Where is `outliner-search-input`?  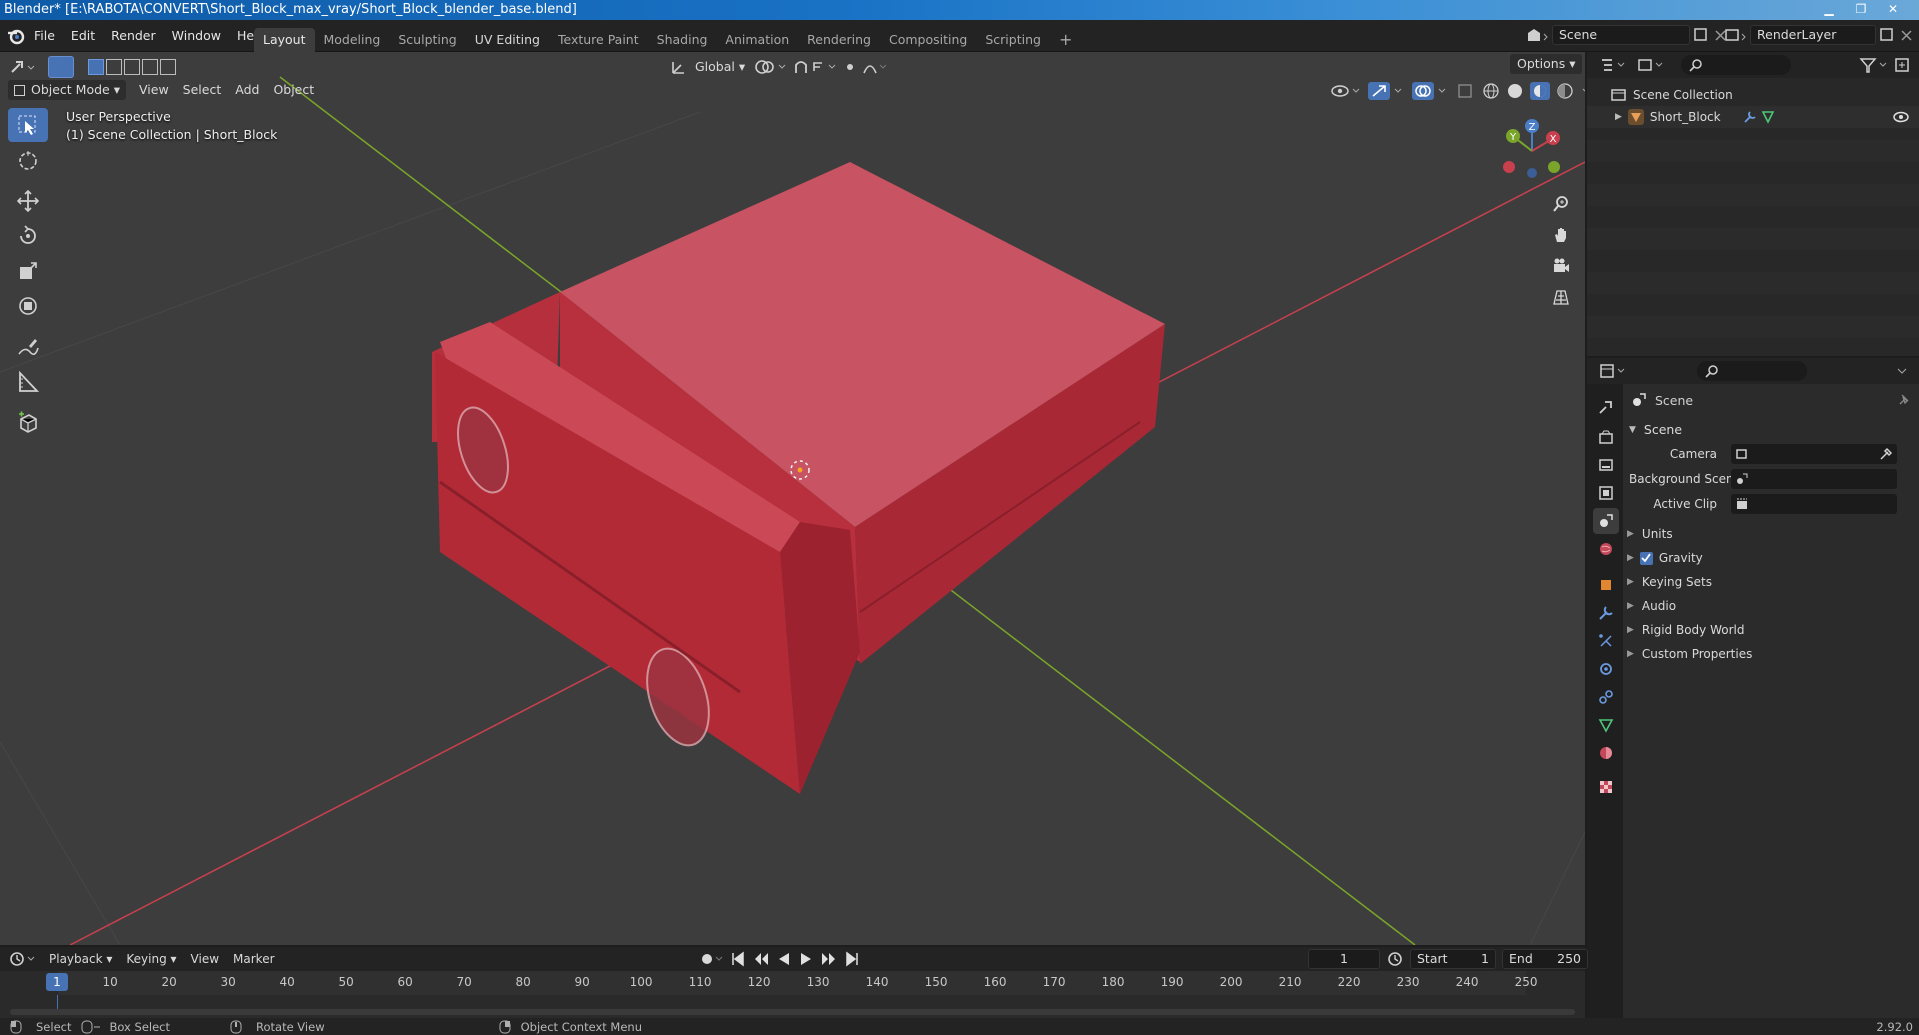 outliner-search-input is located at coordinates (1736, 65).